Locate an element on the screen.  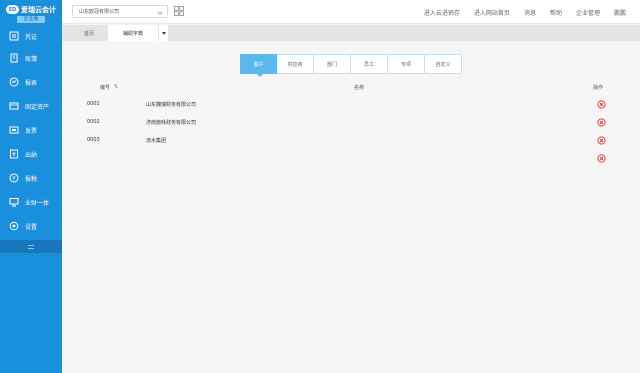
company-select: 山东欧冠有限公司 is located at coordinates (120, 11).